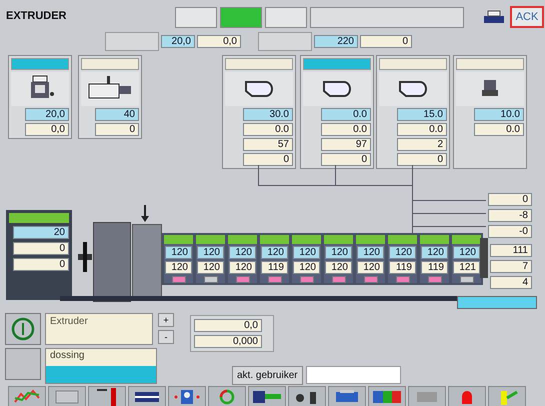 Image resolution: width=545 pixels, height=406 pixels. I want to click on trend-button, so click(27, 396).